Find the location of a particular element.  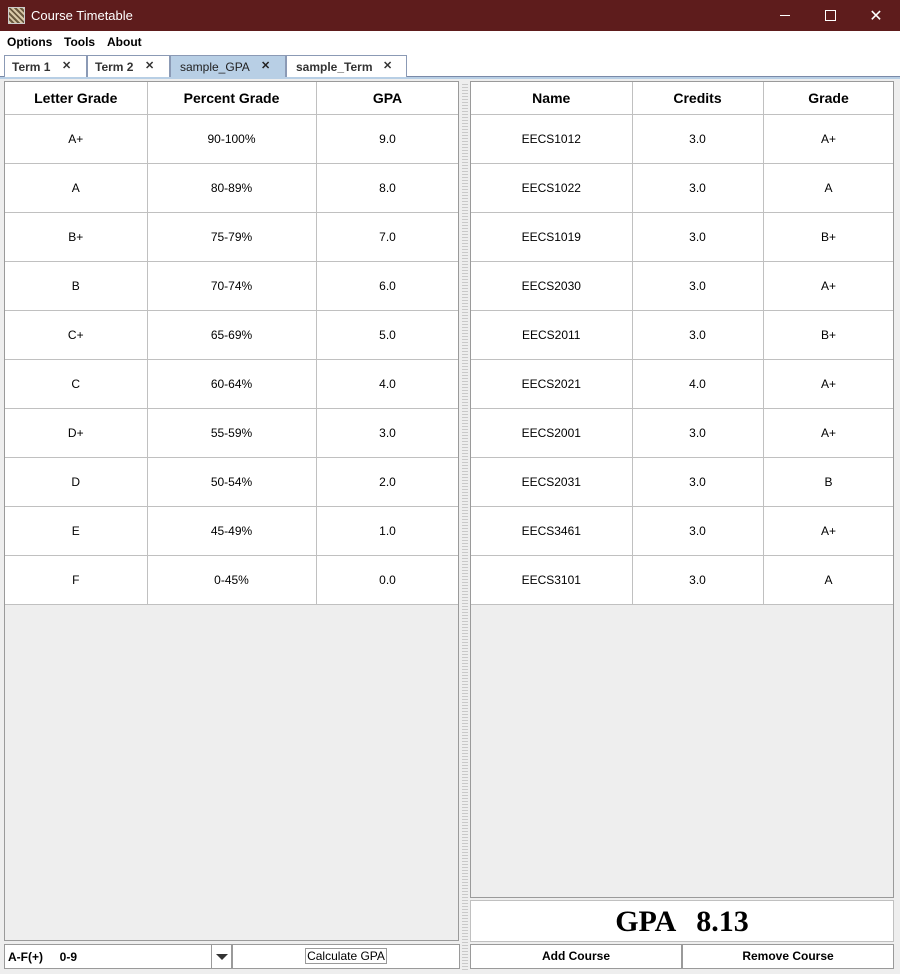

table-row: C+ 65-69% 5.0 is located at coordinates (231, 335).